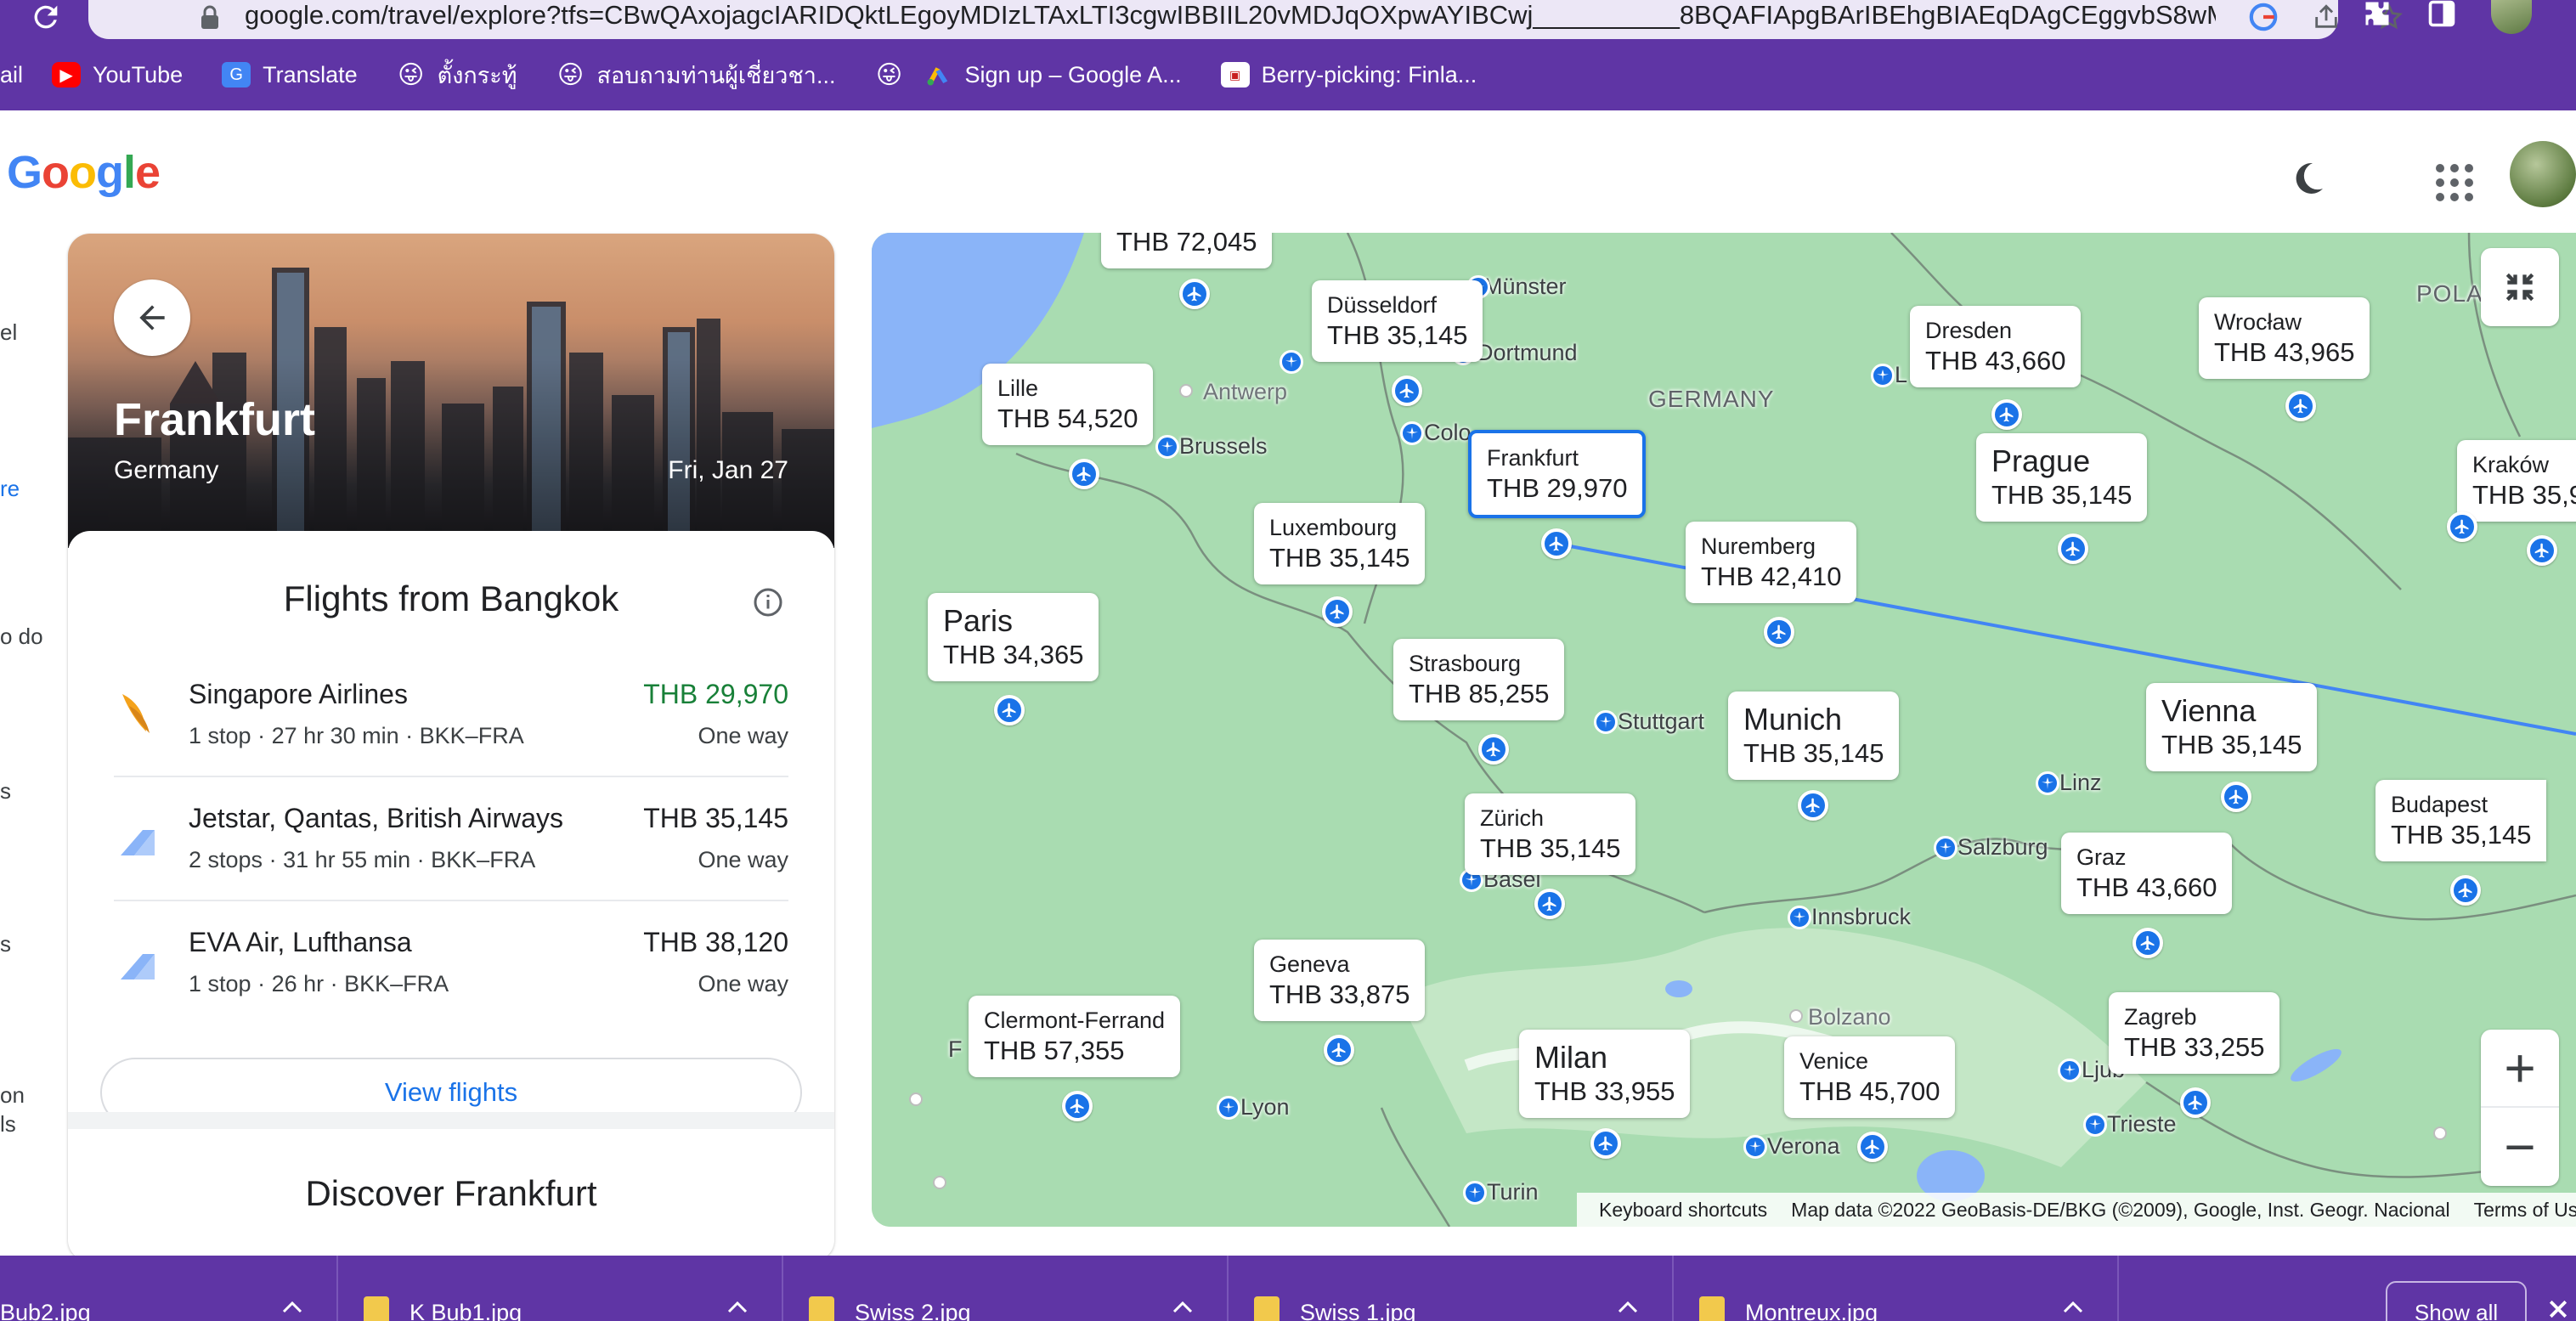  What do you see at coordinates (1006, 1288) in the screenshot?
I see `download-item: Swiss 2.jpg` at bounding box center [1006, 1288].